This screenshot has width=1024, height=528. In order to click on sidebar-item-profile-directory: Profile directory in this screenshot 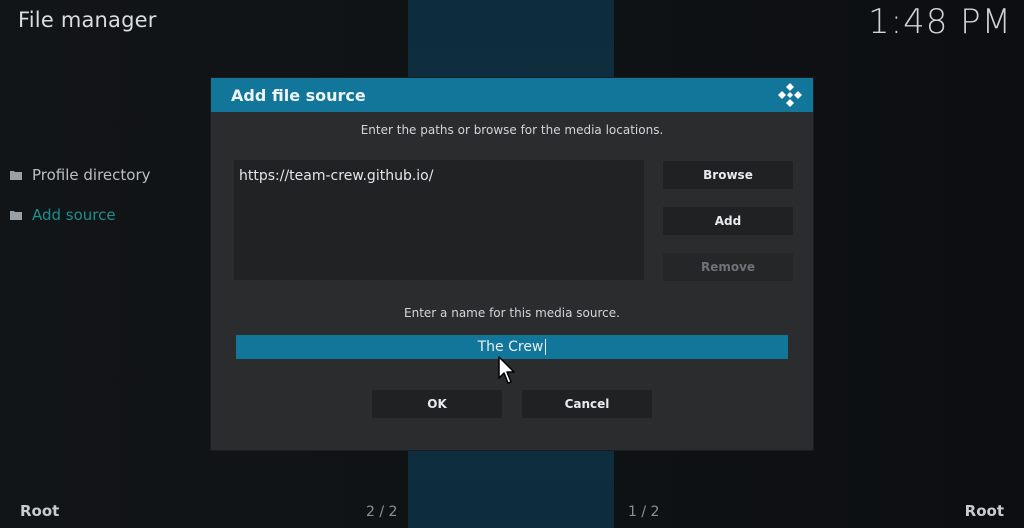, I will do `click(80, 175)`.